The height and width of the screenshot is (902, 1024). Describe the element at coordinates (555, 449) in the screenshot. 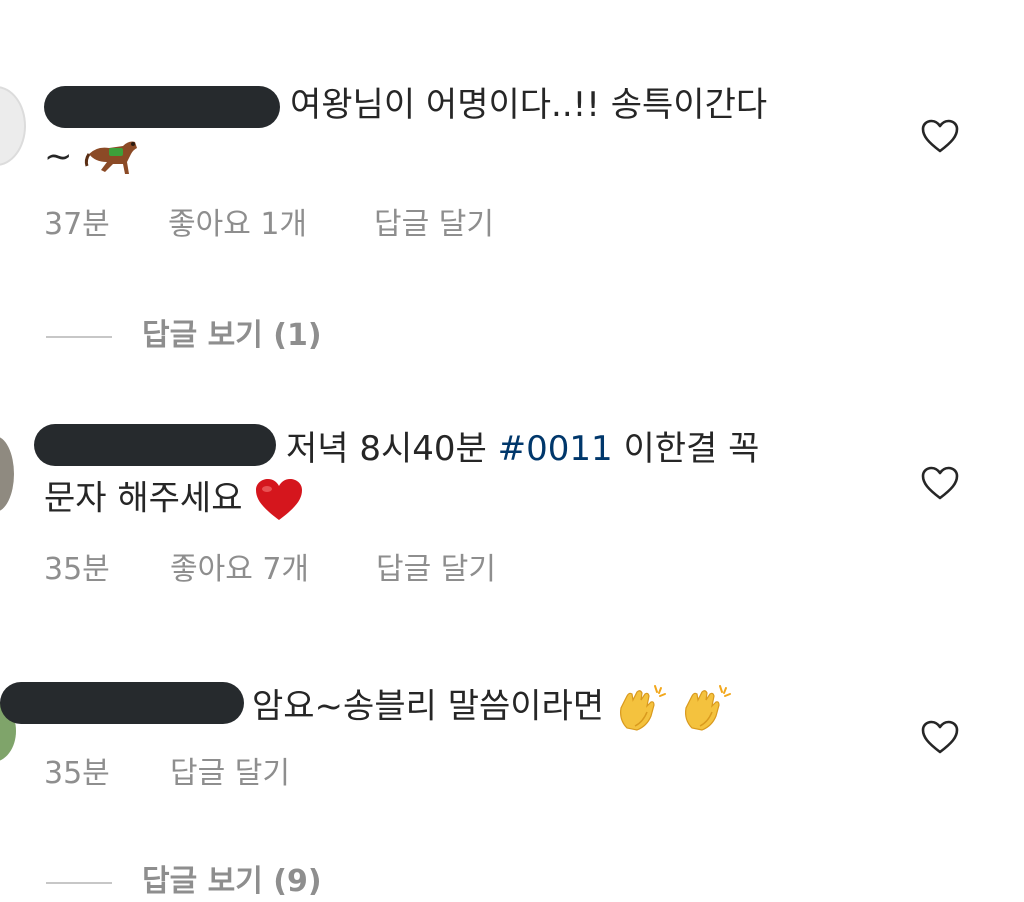

I see `hashtag-link: #0011` at that location.